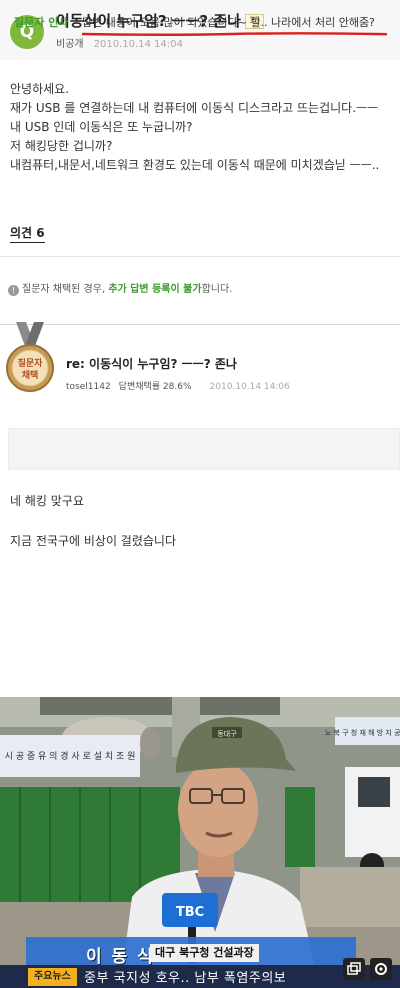 This screenshot has width=400, height=988. What do you see at coordinates (120, 957) in the screenshot?
I see `caption-person-name: 이 동 식` at bounding box center [120, 957].